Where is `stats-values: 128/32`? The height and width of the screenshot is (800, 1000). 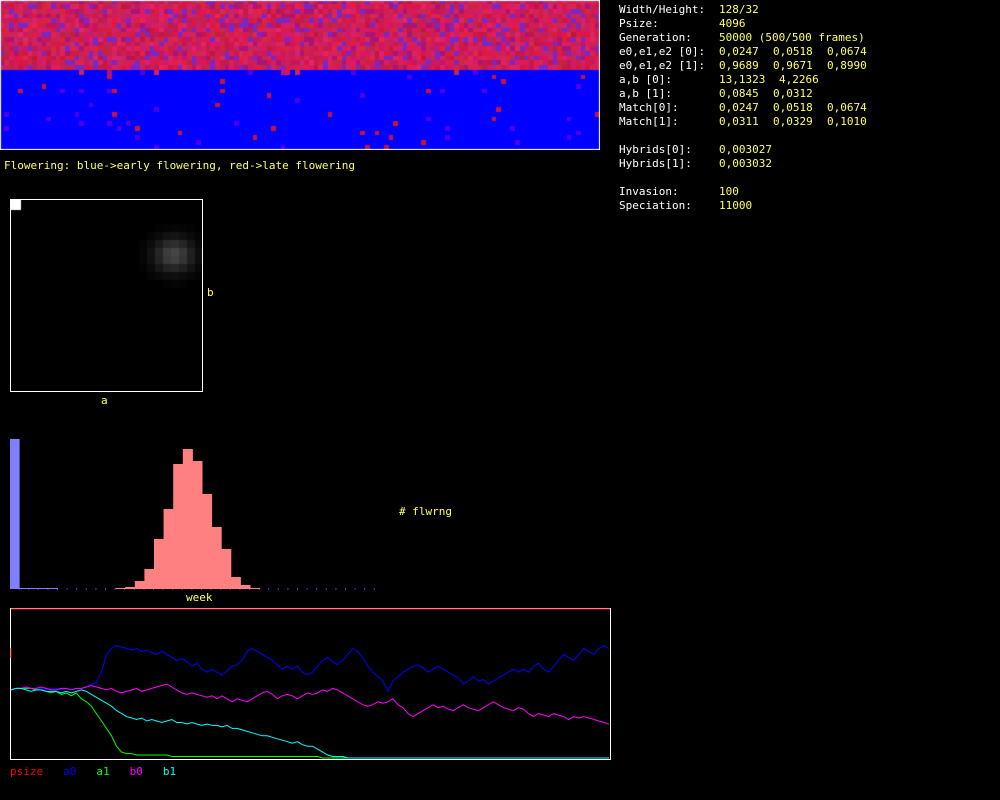
stats-values: 128/32 is located at coordinates (739, 10).